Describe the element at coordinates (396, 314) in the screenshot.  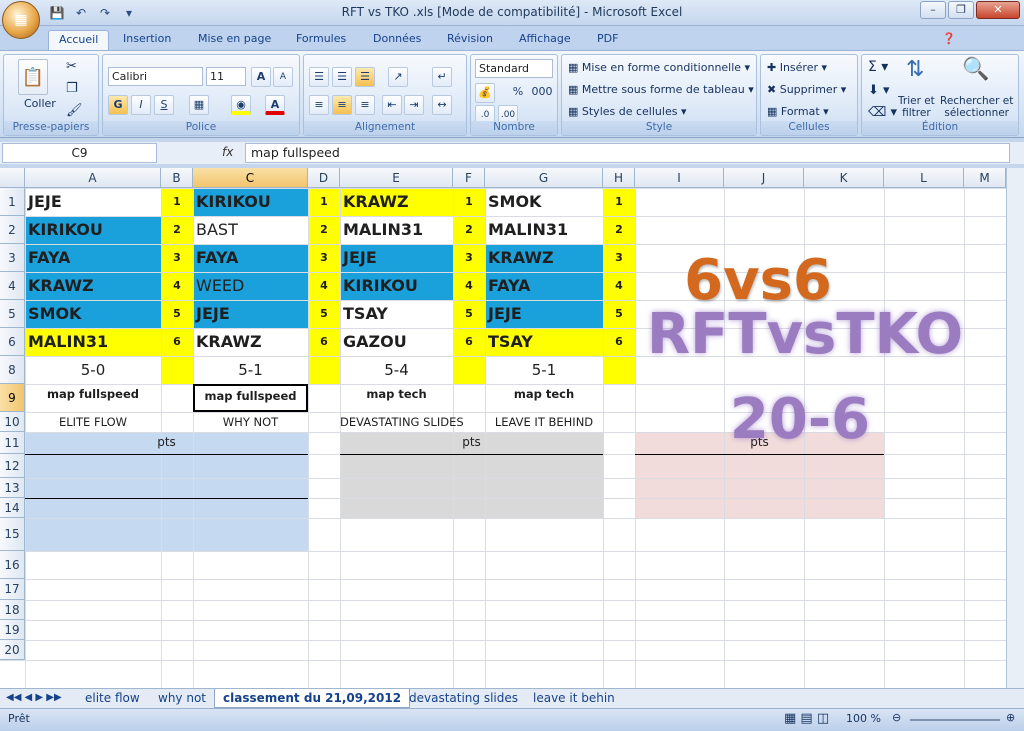
I see `player-name-cell: TSAY` at that location.